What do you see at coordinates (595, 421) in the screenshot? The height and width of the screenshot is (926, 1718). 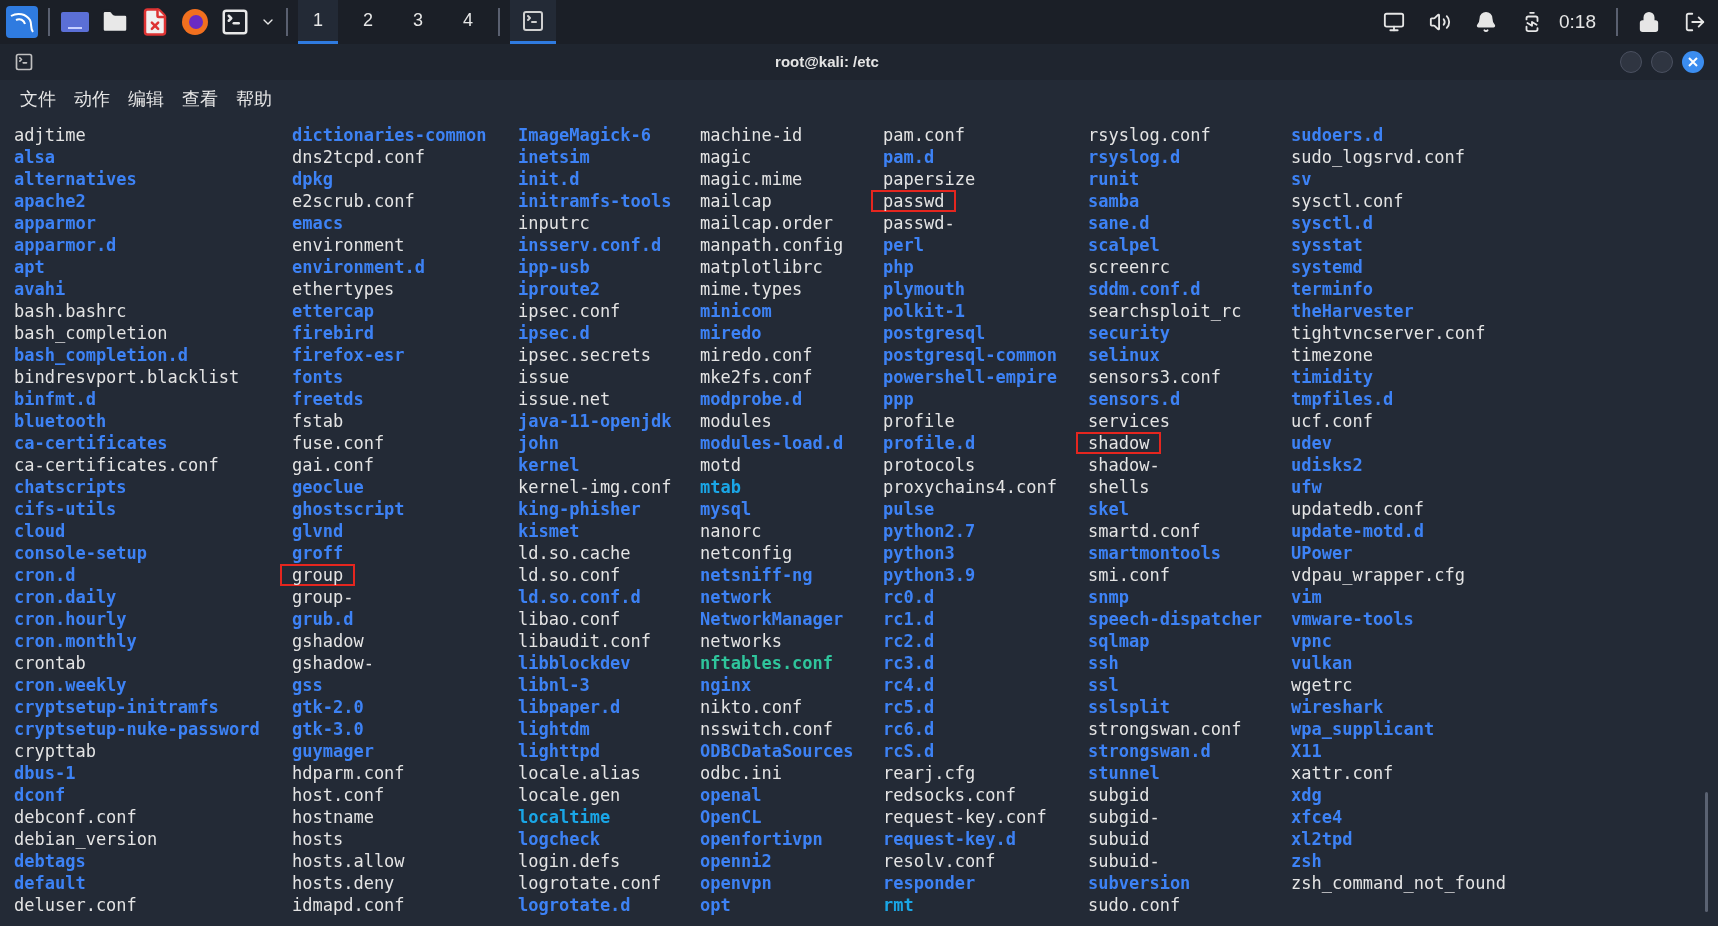 I see `file-entry: java-11-openjdk` at bounding box center [595, 421].